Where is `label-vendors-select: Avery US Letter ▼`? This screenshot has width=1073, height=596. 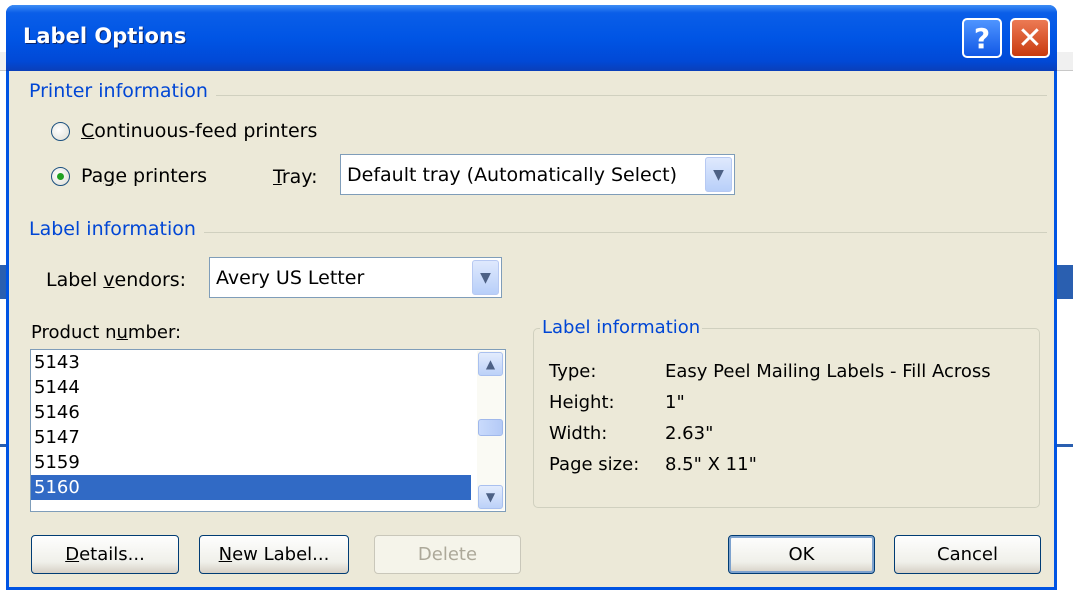 label-vendors-select: Avery US Letter ▼ is located at coordinates (355, 277).